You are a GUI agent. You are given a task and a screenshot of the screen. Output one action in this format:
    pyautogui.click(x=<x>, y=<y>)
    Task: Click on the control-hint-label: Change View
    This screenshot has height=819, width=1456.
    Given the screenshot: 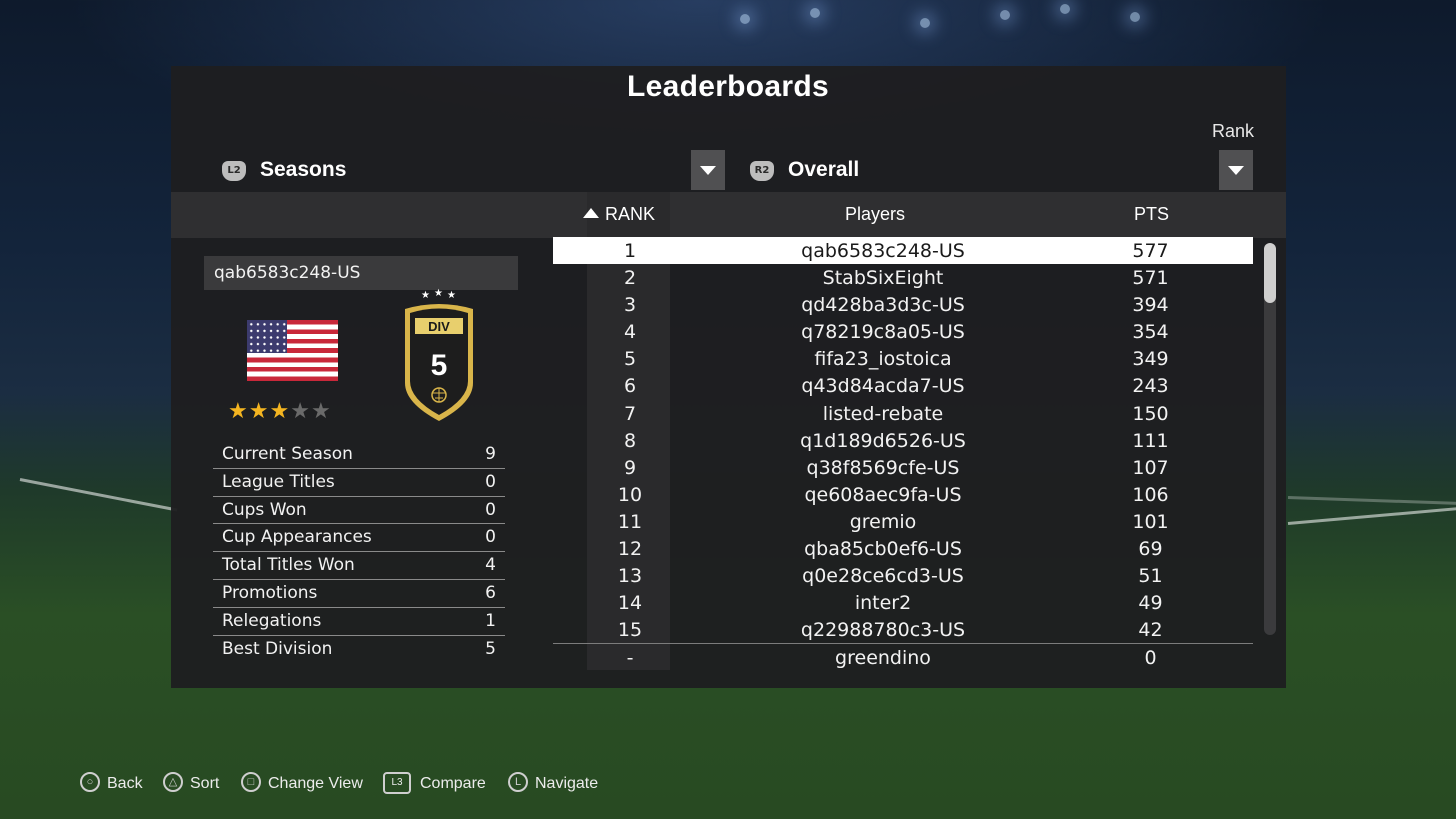 What is the action you would take?
    pyautogui.click(x=315, y=783)
    